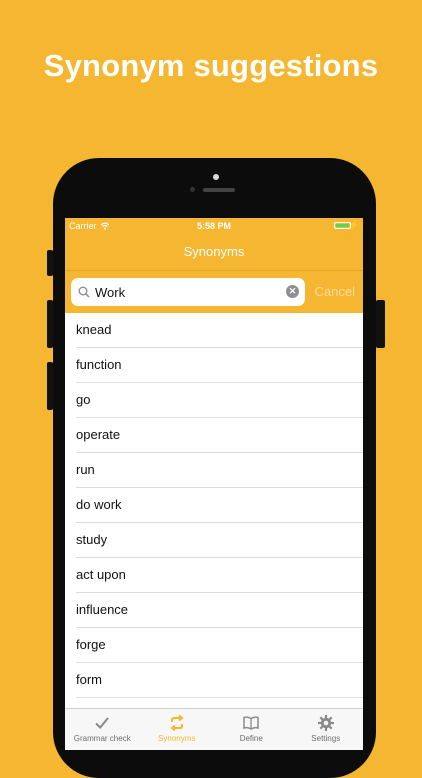 The image size is (422, 778). What do you see at coordinates (211, 65) in the screenshot?
I see `marketing-headline: Synonym suggestions` at bounding box center [211, 65].